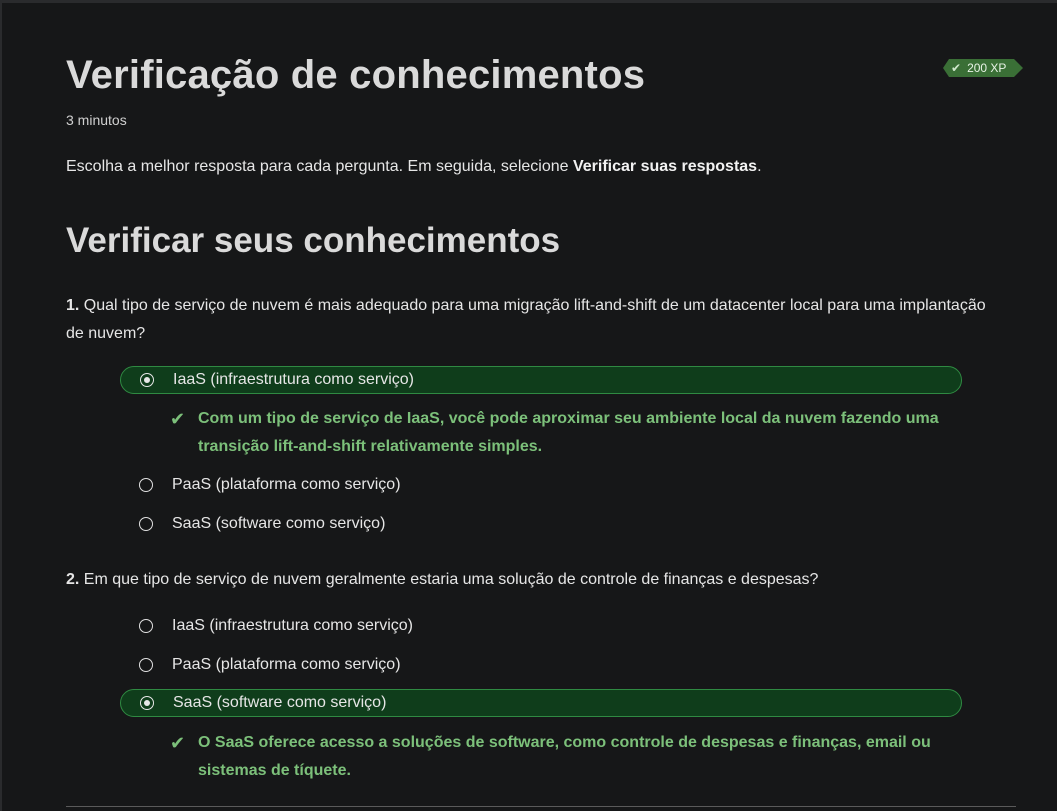 The width and height of the screenshot is (1057, 811). Describe the element at coordinates (759, 166) in the screenshot. I see `intro-end: .` at that location.